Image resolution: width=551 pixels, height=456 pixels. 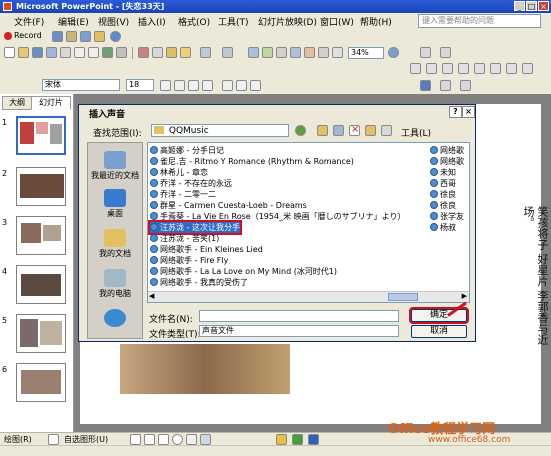 What do you see at coordinates (65, 52) in the screenshot?
I see `email-icon` at bounding box center [65, 52].